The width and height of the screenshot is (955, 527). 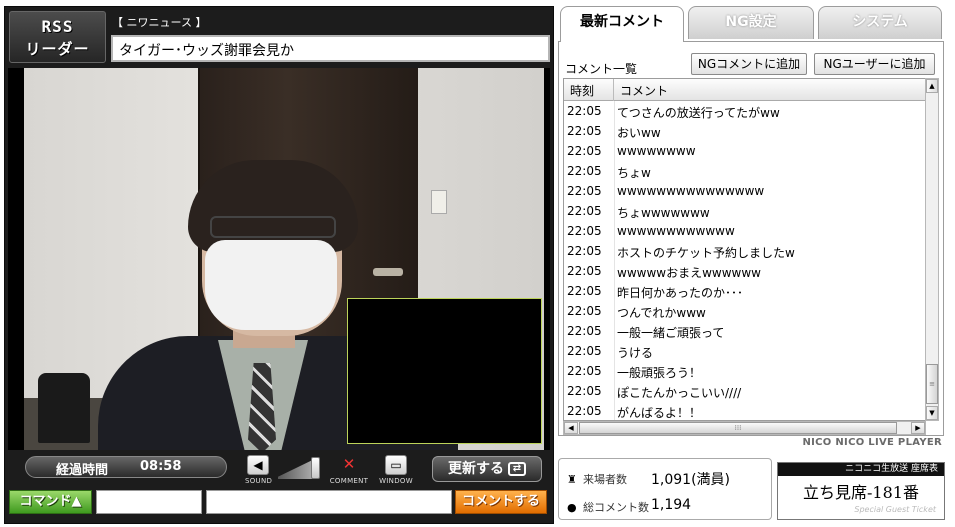 I want to click on horizontal-scroll-thumb: ⁞⁞⁞, so click(x=738, y=428).